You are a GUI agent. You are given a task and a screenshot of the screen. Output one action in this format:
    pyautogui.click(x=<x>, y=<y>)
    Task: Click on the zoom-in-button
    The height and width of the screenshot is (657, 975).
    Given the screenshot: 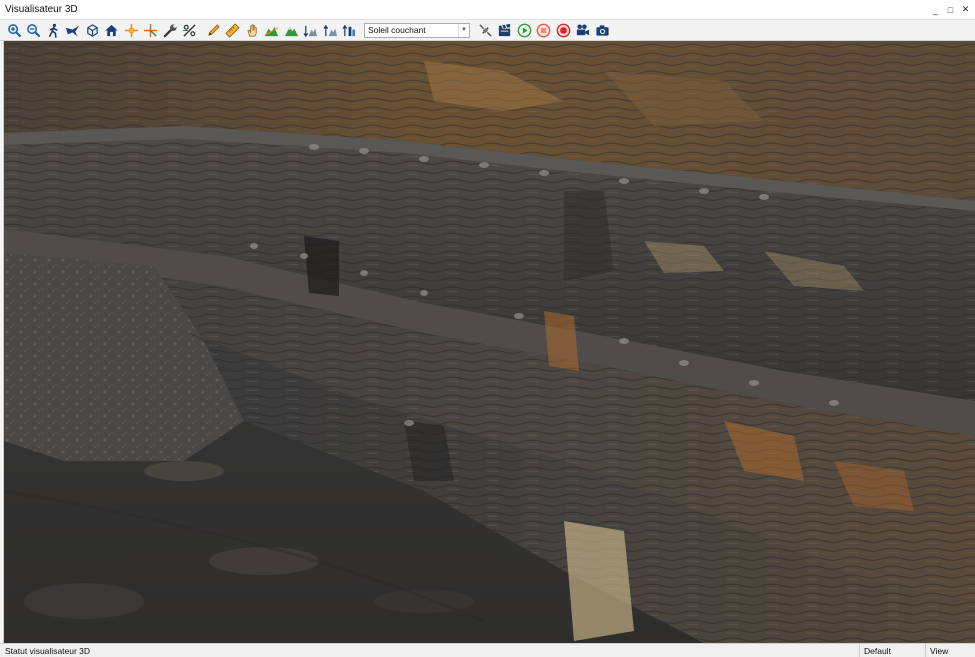 What is the action you would take?
    pyautogui.click(x=14, y=30)
    